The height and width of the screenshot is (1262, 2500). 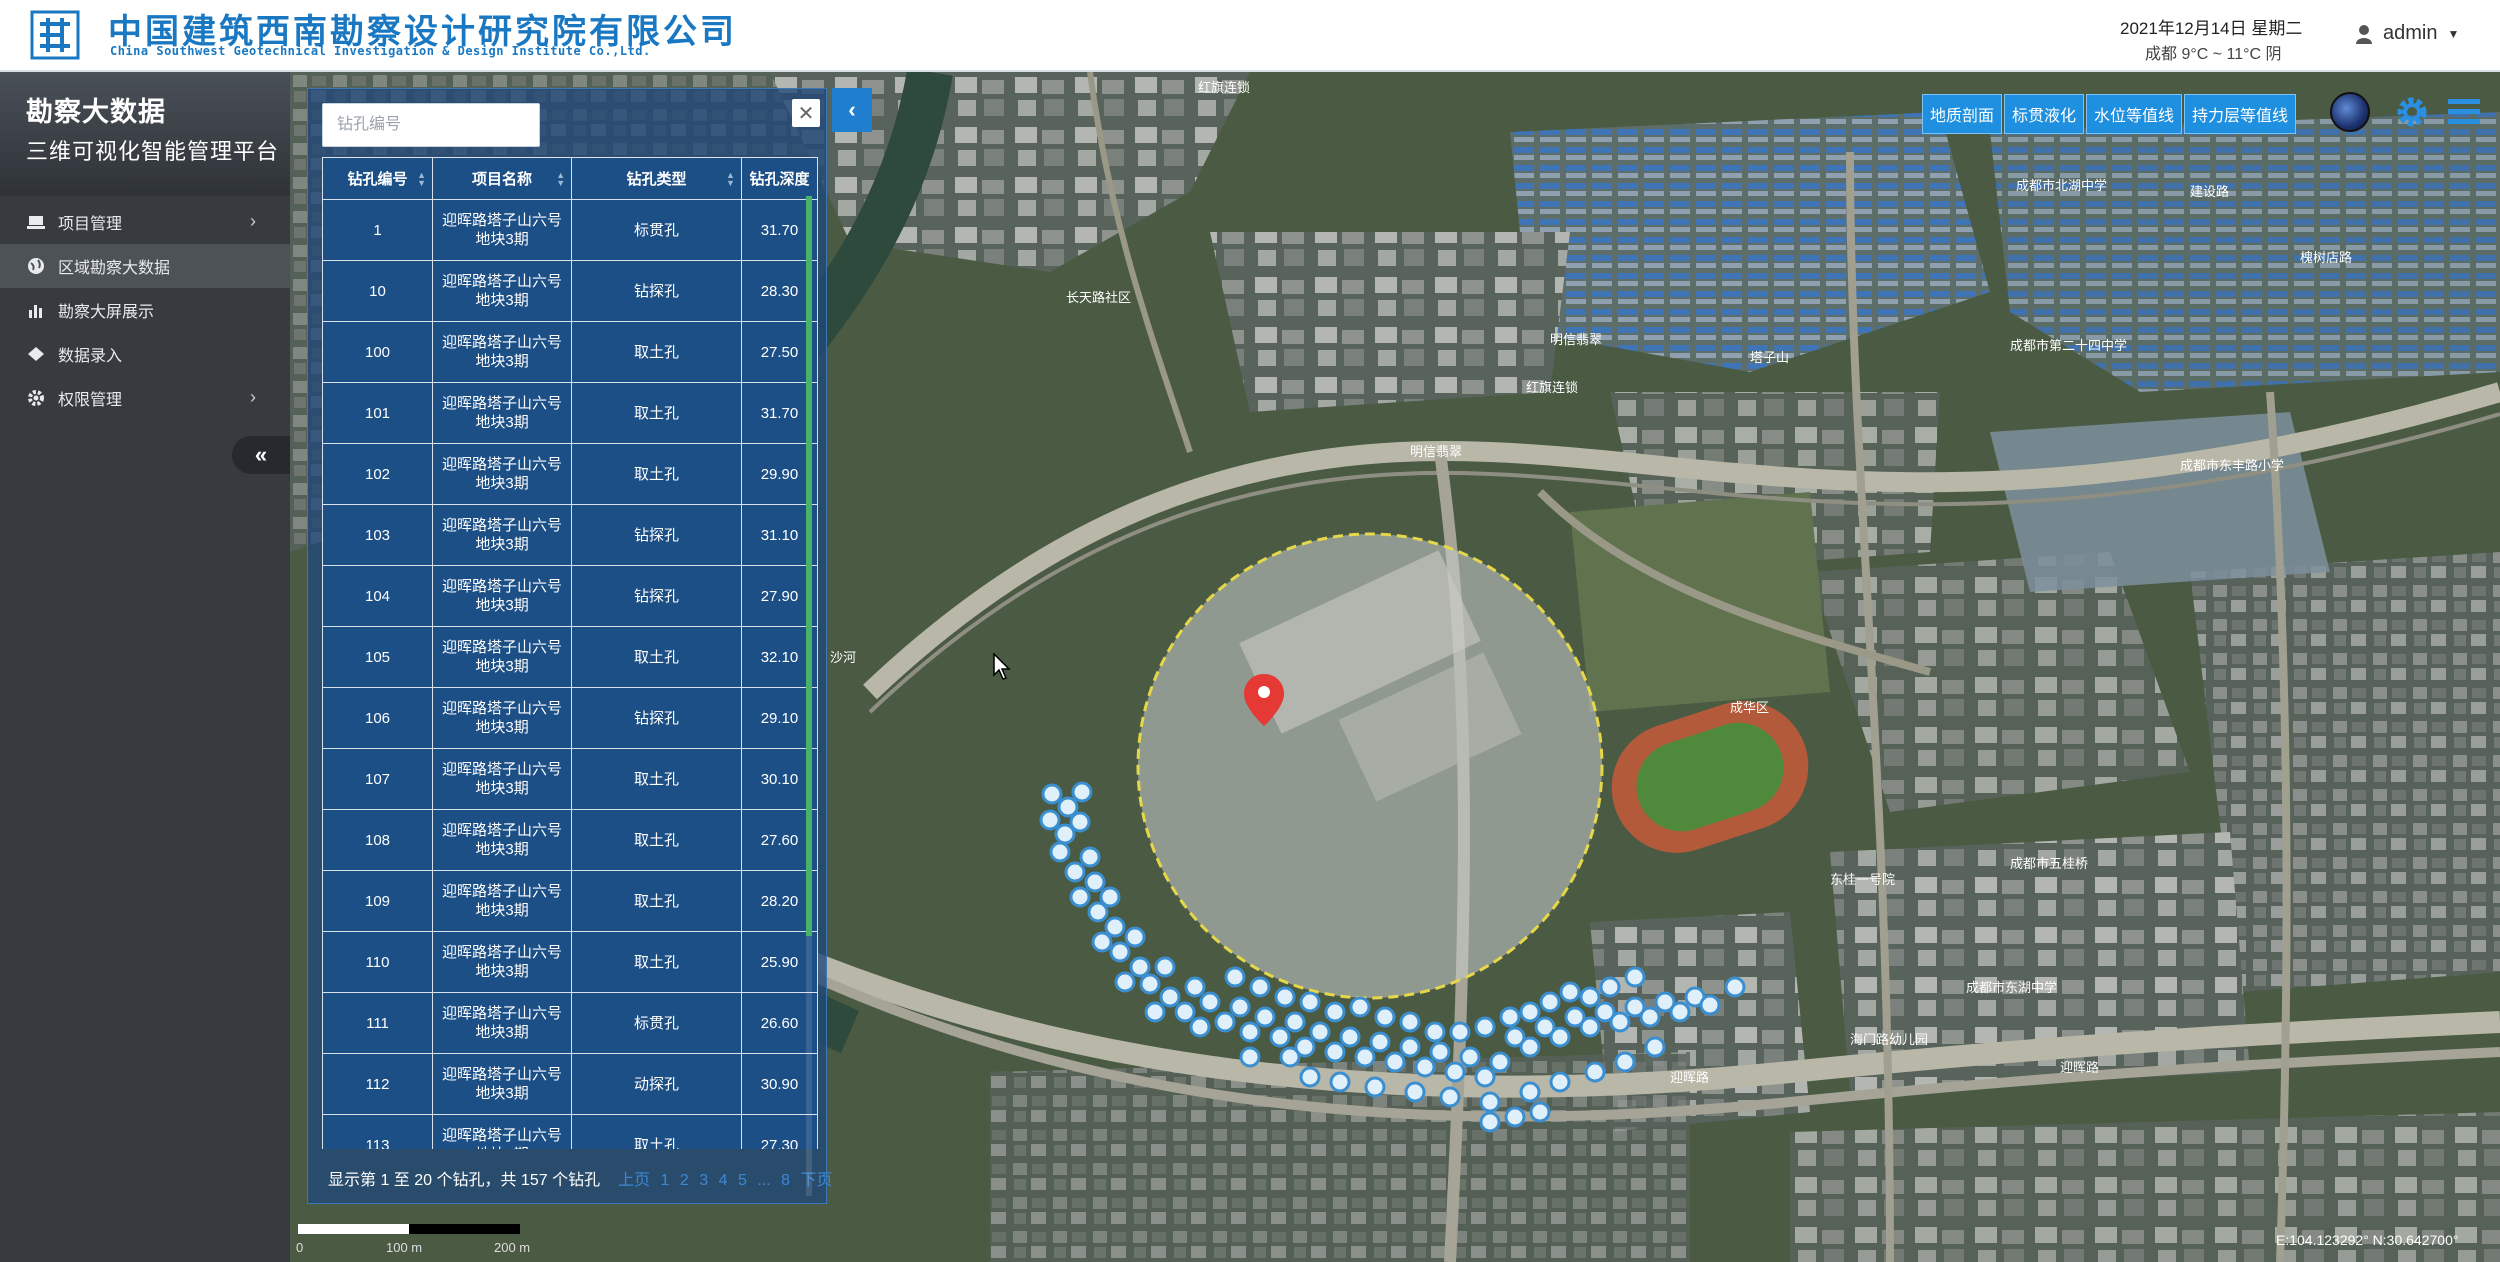 What do you see at coordinates (570, 413) in the screenshot?
I see `table-row: 101 迎晖路塔子山六号地块3期 取土孔 31.70` at bounding box center [570, 413].